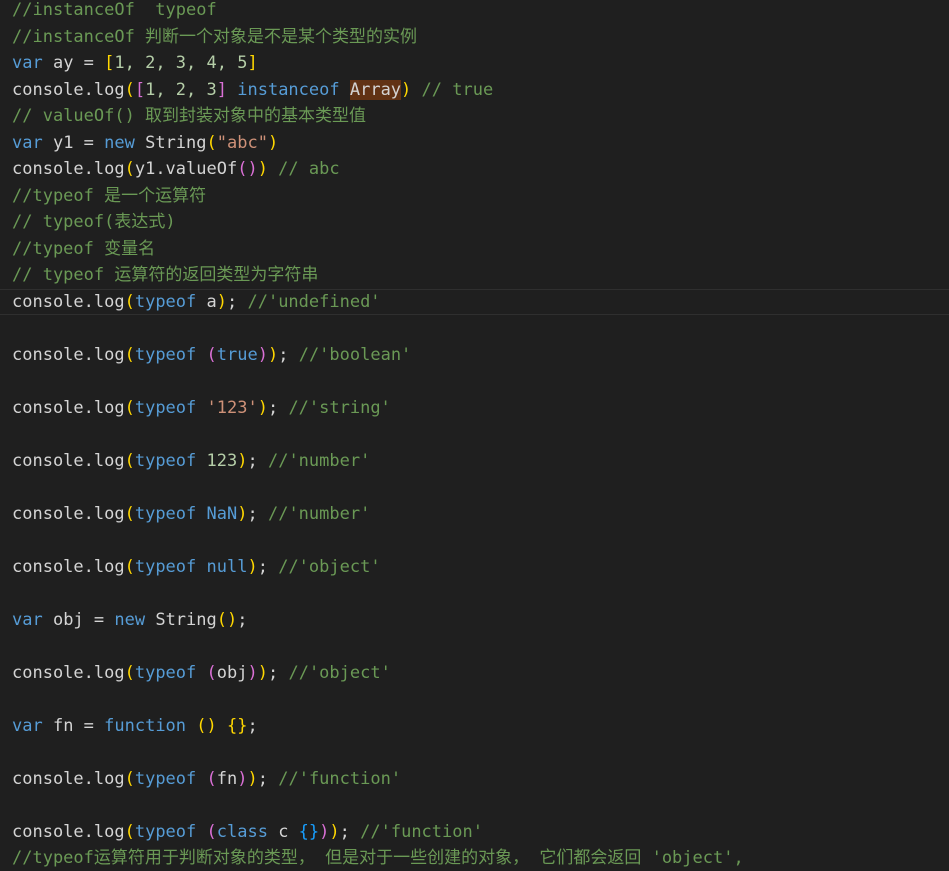  What do you see at coordinates (201, 673) in the screenshot?
I see `code-line: console.log(typeof (obj)); //'object'` at bounding box center [201, 673].